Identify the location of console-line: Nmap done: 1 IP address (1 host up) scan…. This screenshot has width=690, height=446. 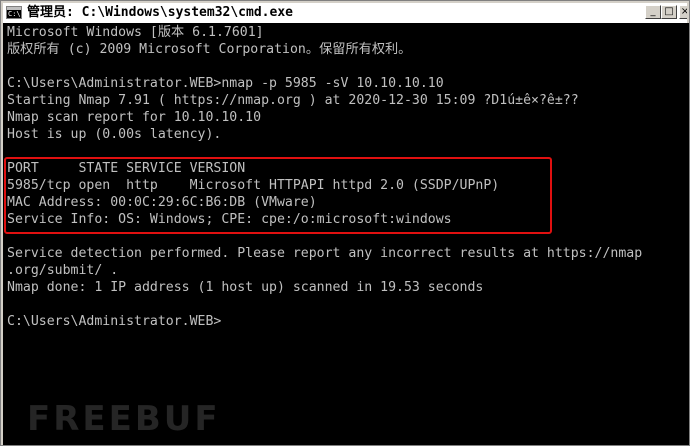
(245, 287).